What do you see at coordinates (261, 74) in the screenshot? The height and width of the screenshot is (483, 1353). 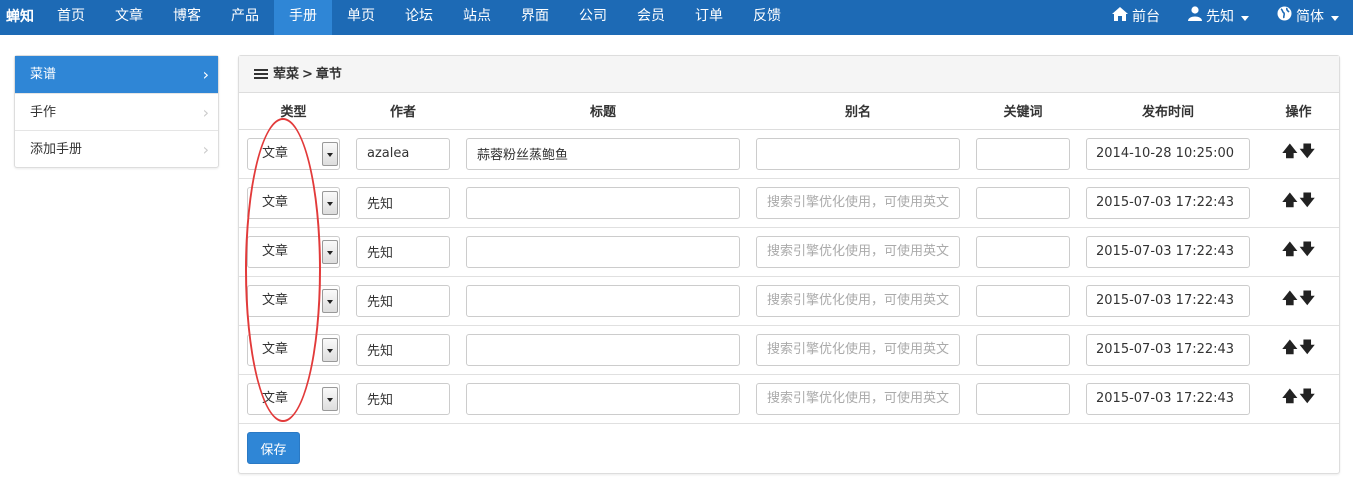 I see `list-icon` at bounding box center [261, 74].